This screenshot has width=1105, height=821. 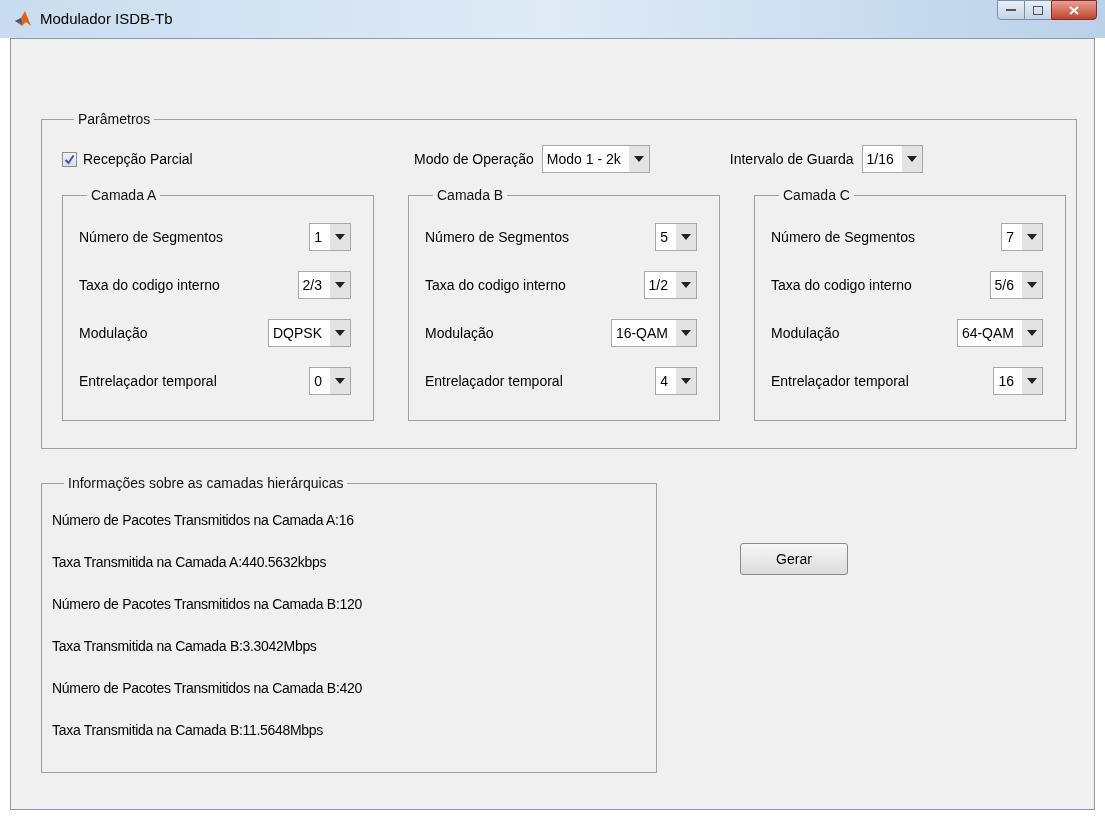 What do you see at coordinates (816, 195) in the screenshot?
I see `group-title: Camada C` at bounding box center [816, 195].